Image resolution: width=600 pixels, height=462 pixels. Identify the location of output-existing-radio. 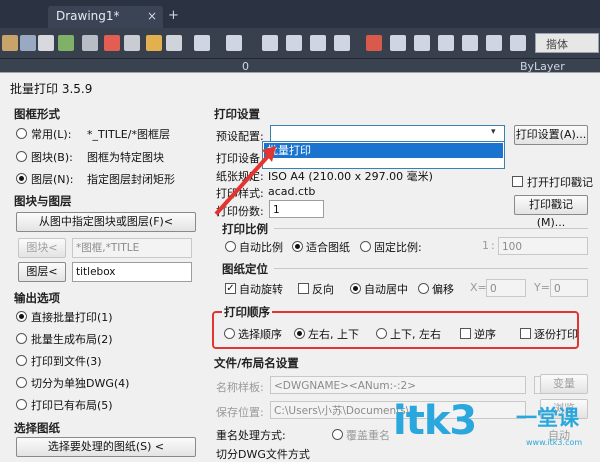
(21, 404).